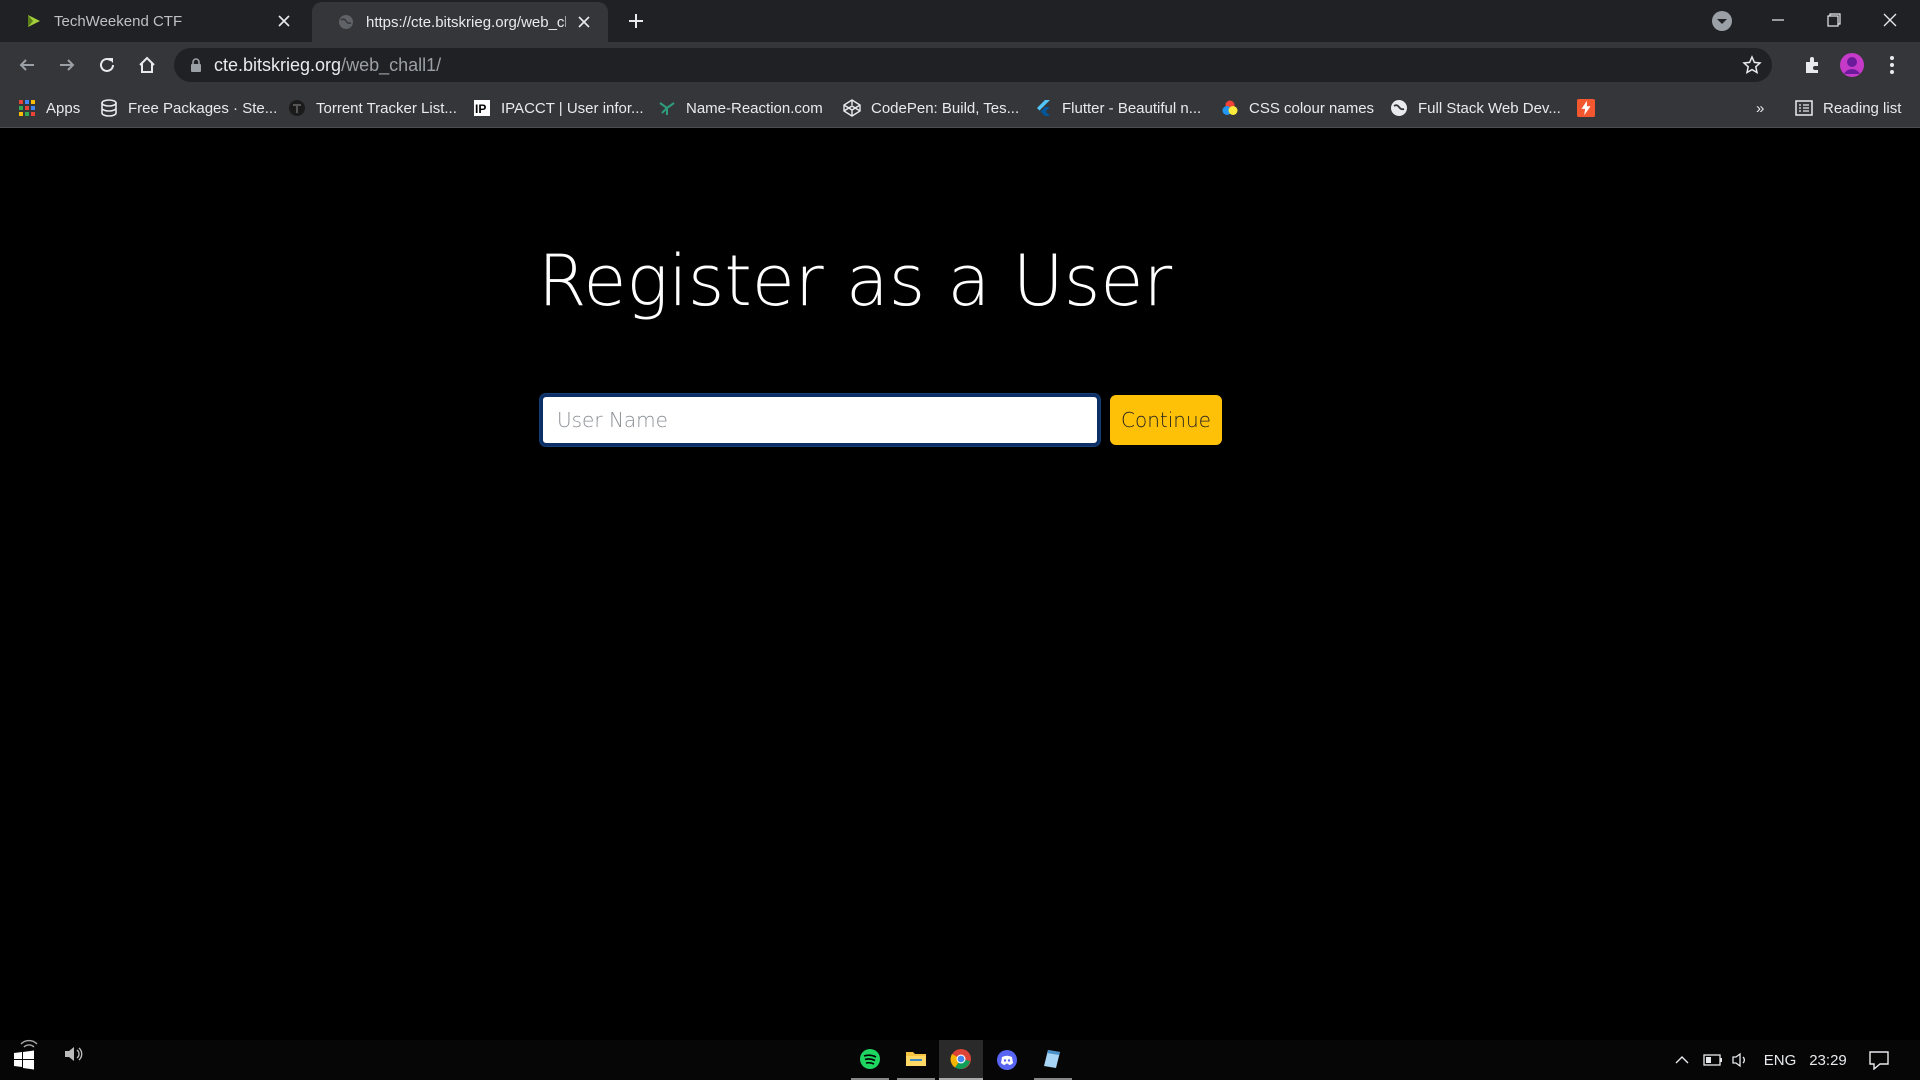 The height and width of the screenshot is (1080, 1920). I want to click on browser-menu-icon, so click(1892, 65).